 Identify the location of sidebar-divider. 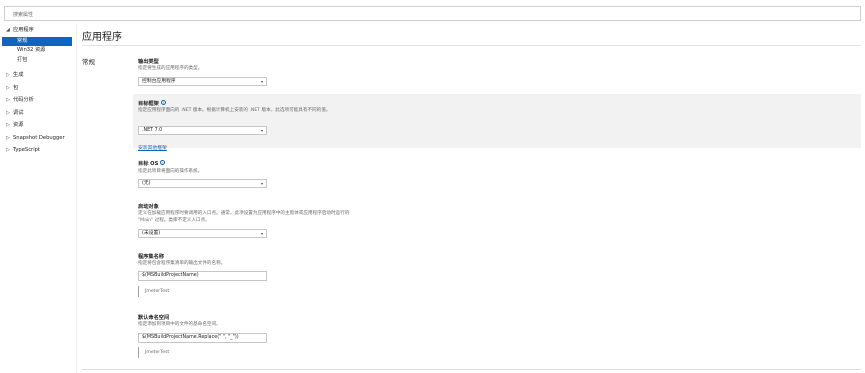
(76, 198).